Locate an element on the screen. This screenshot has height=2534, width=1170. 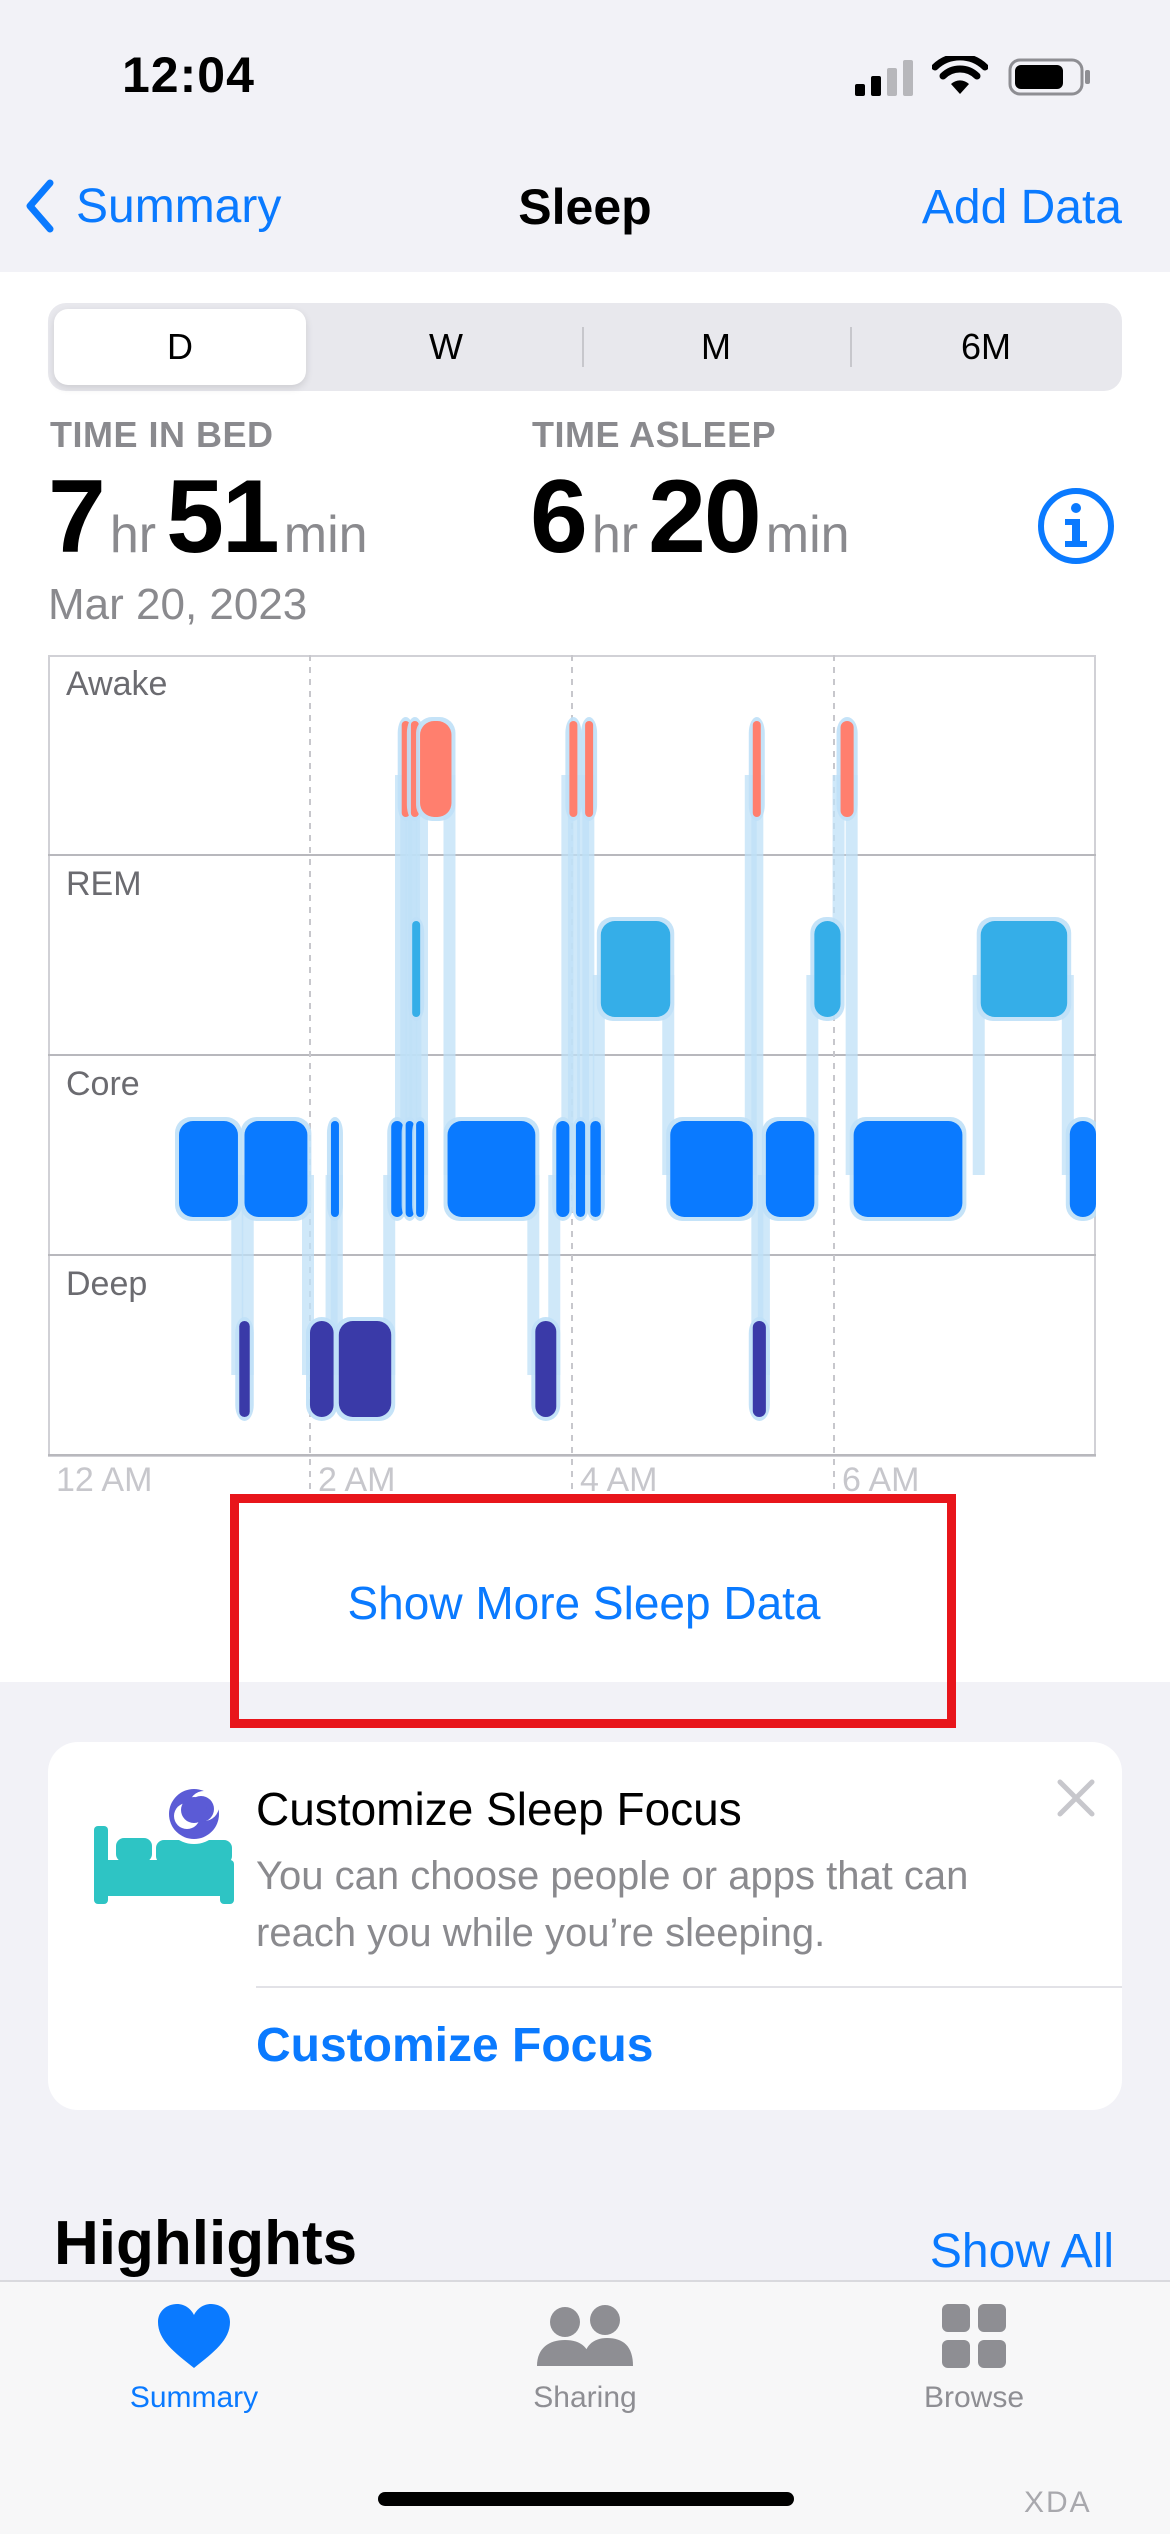
time-in-bed-value: 7 hr 51 min is located at coordinates (213, 517).